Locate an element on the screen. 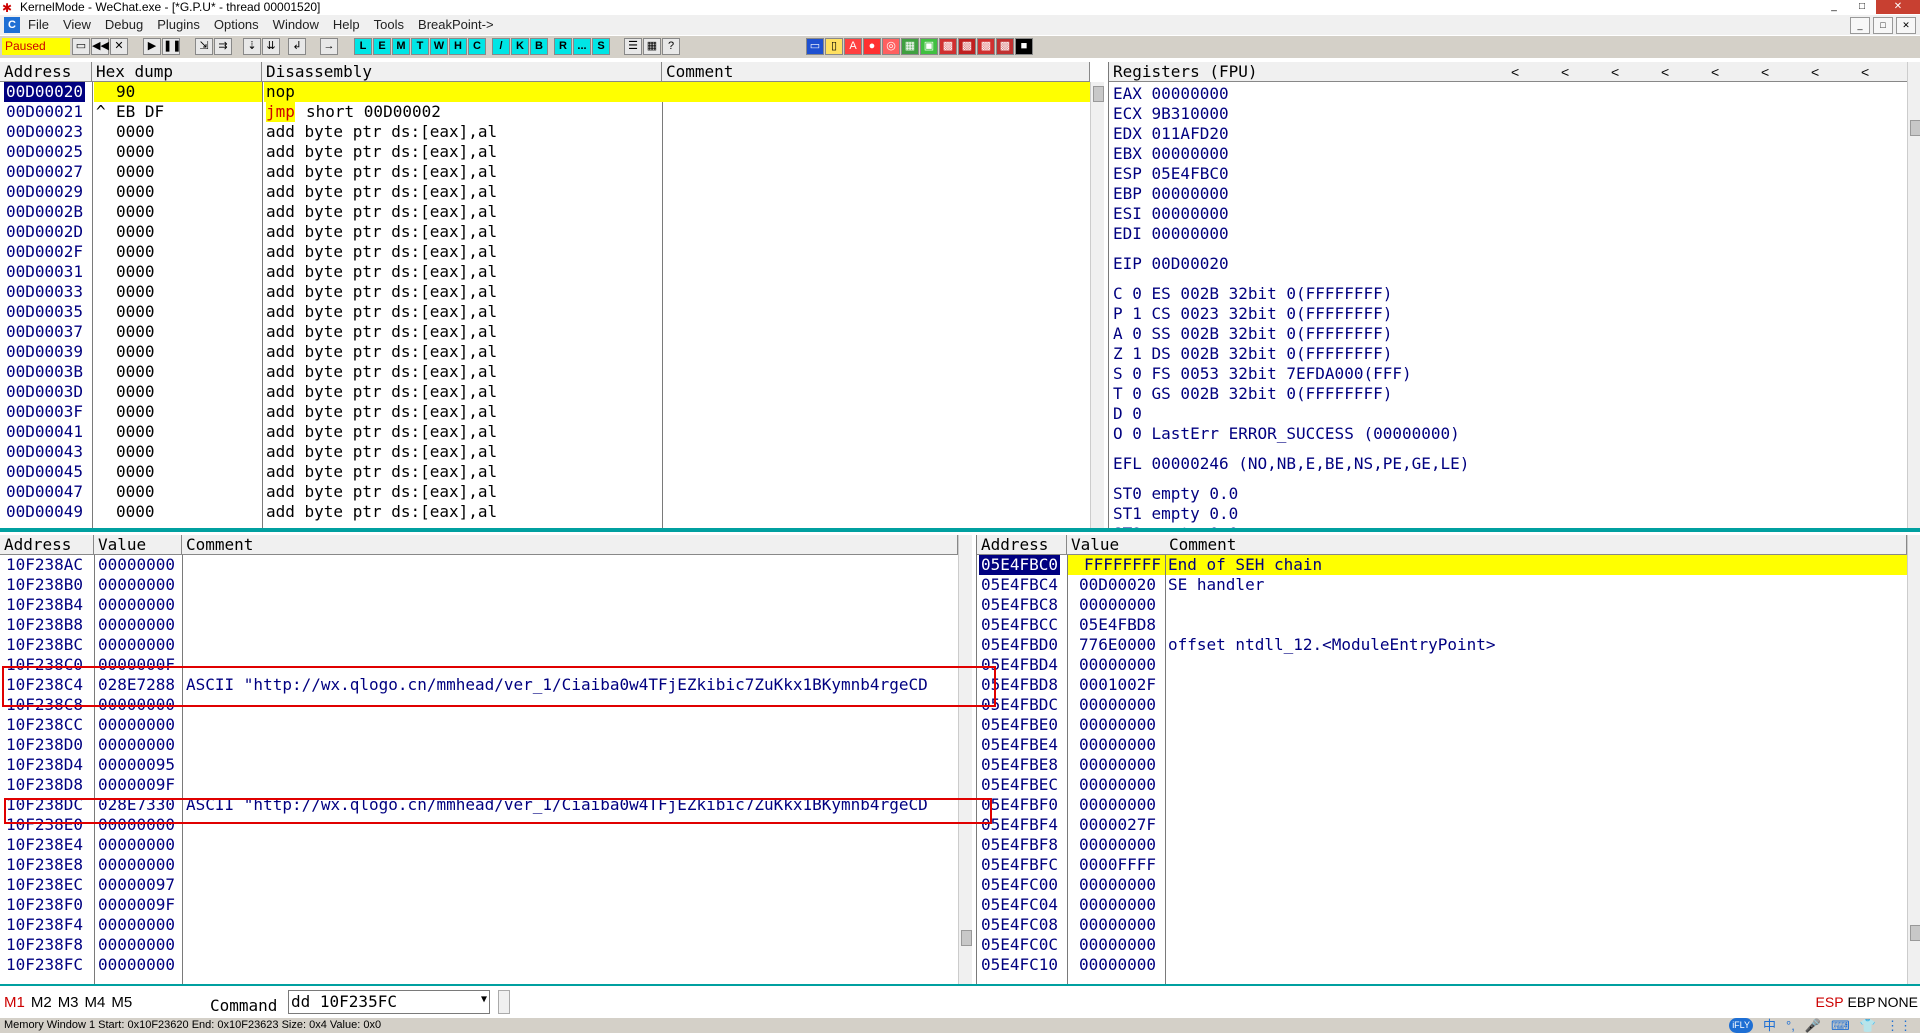  memory-button: M is located at coordinates (401, 46).